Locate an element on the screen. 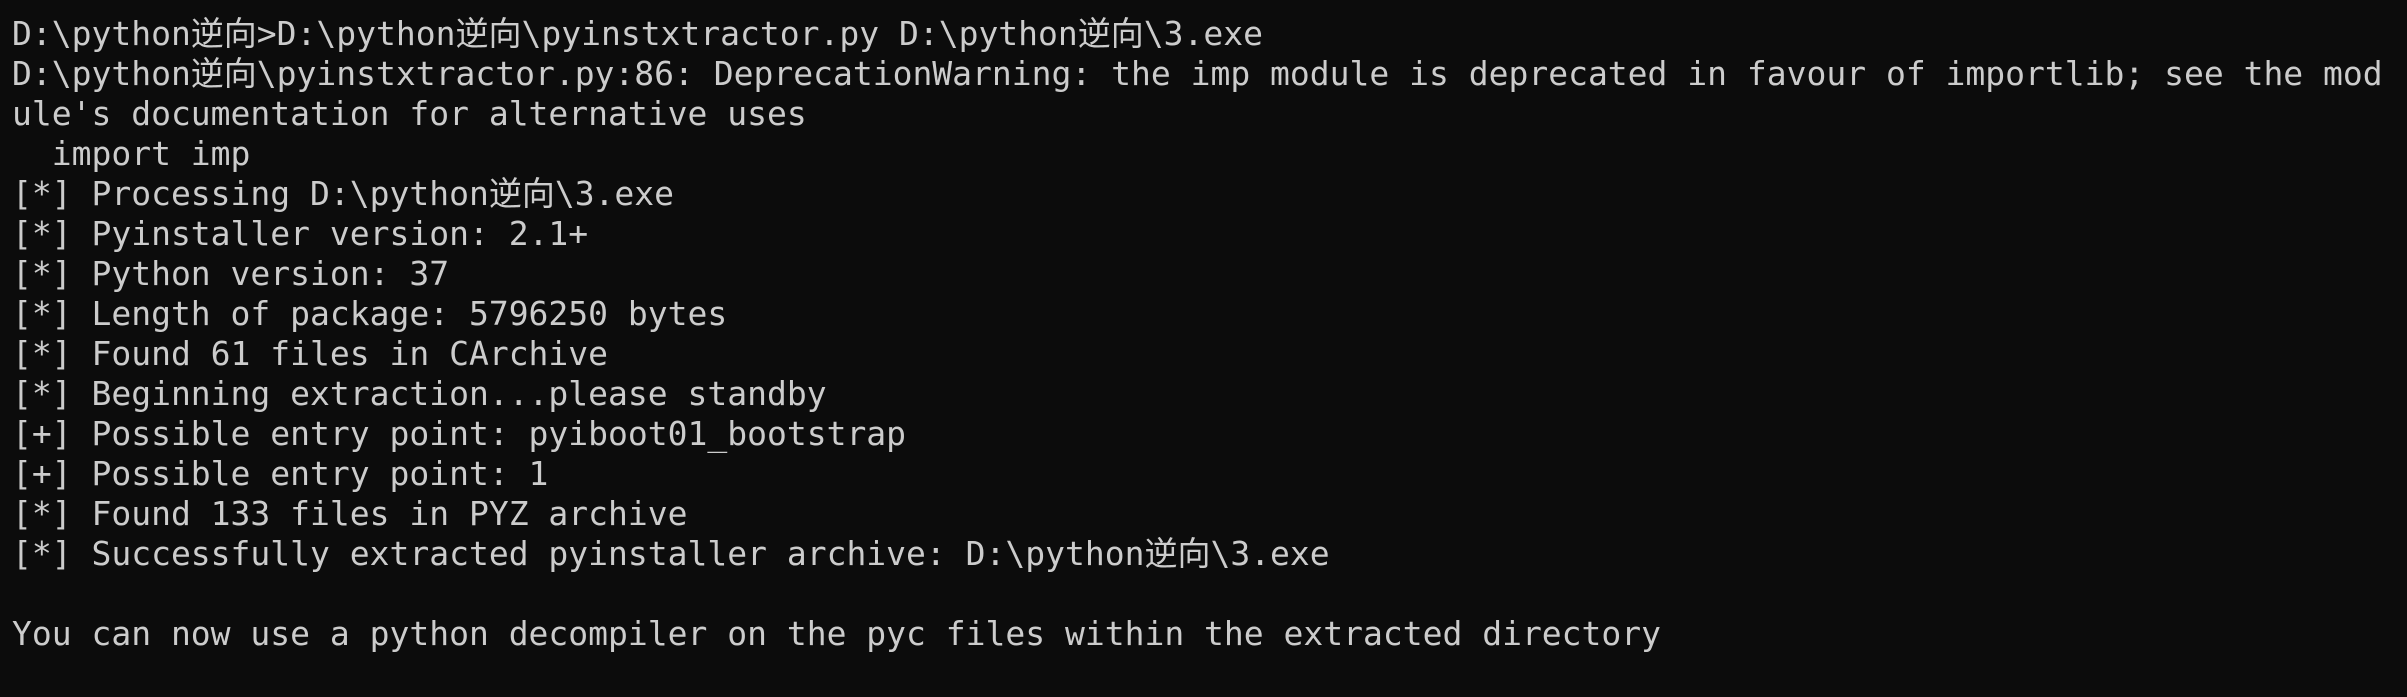 This screenshot has width=2407, height=697. output-line: [*] Processing D:\python逆向\3.exe is located at coordinates (343, 193).